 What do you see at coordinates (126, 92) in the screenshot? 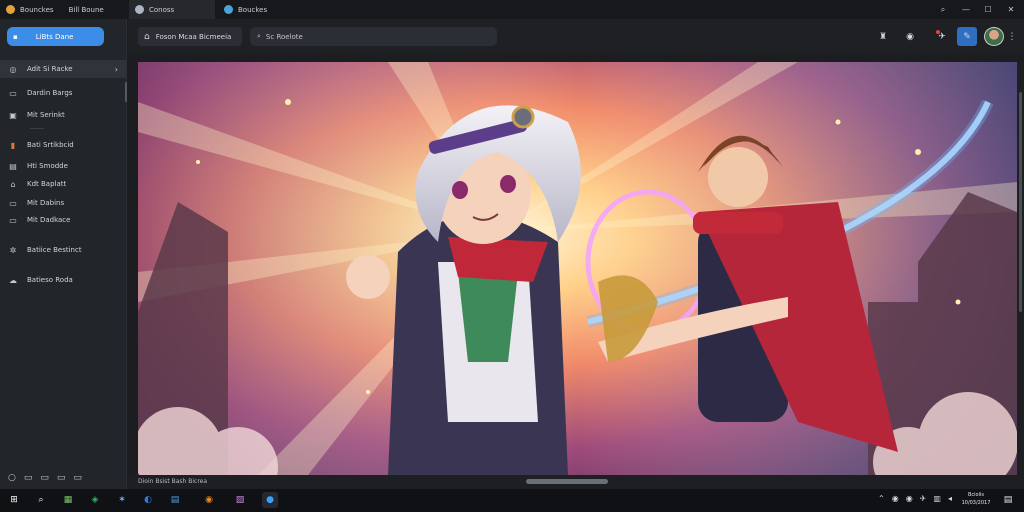
I see `sidebar-scrollbar` at bounding box center [126, 92].